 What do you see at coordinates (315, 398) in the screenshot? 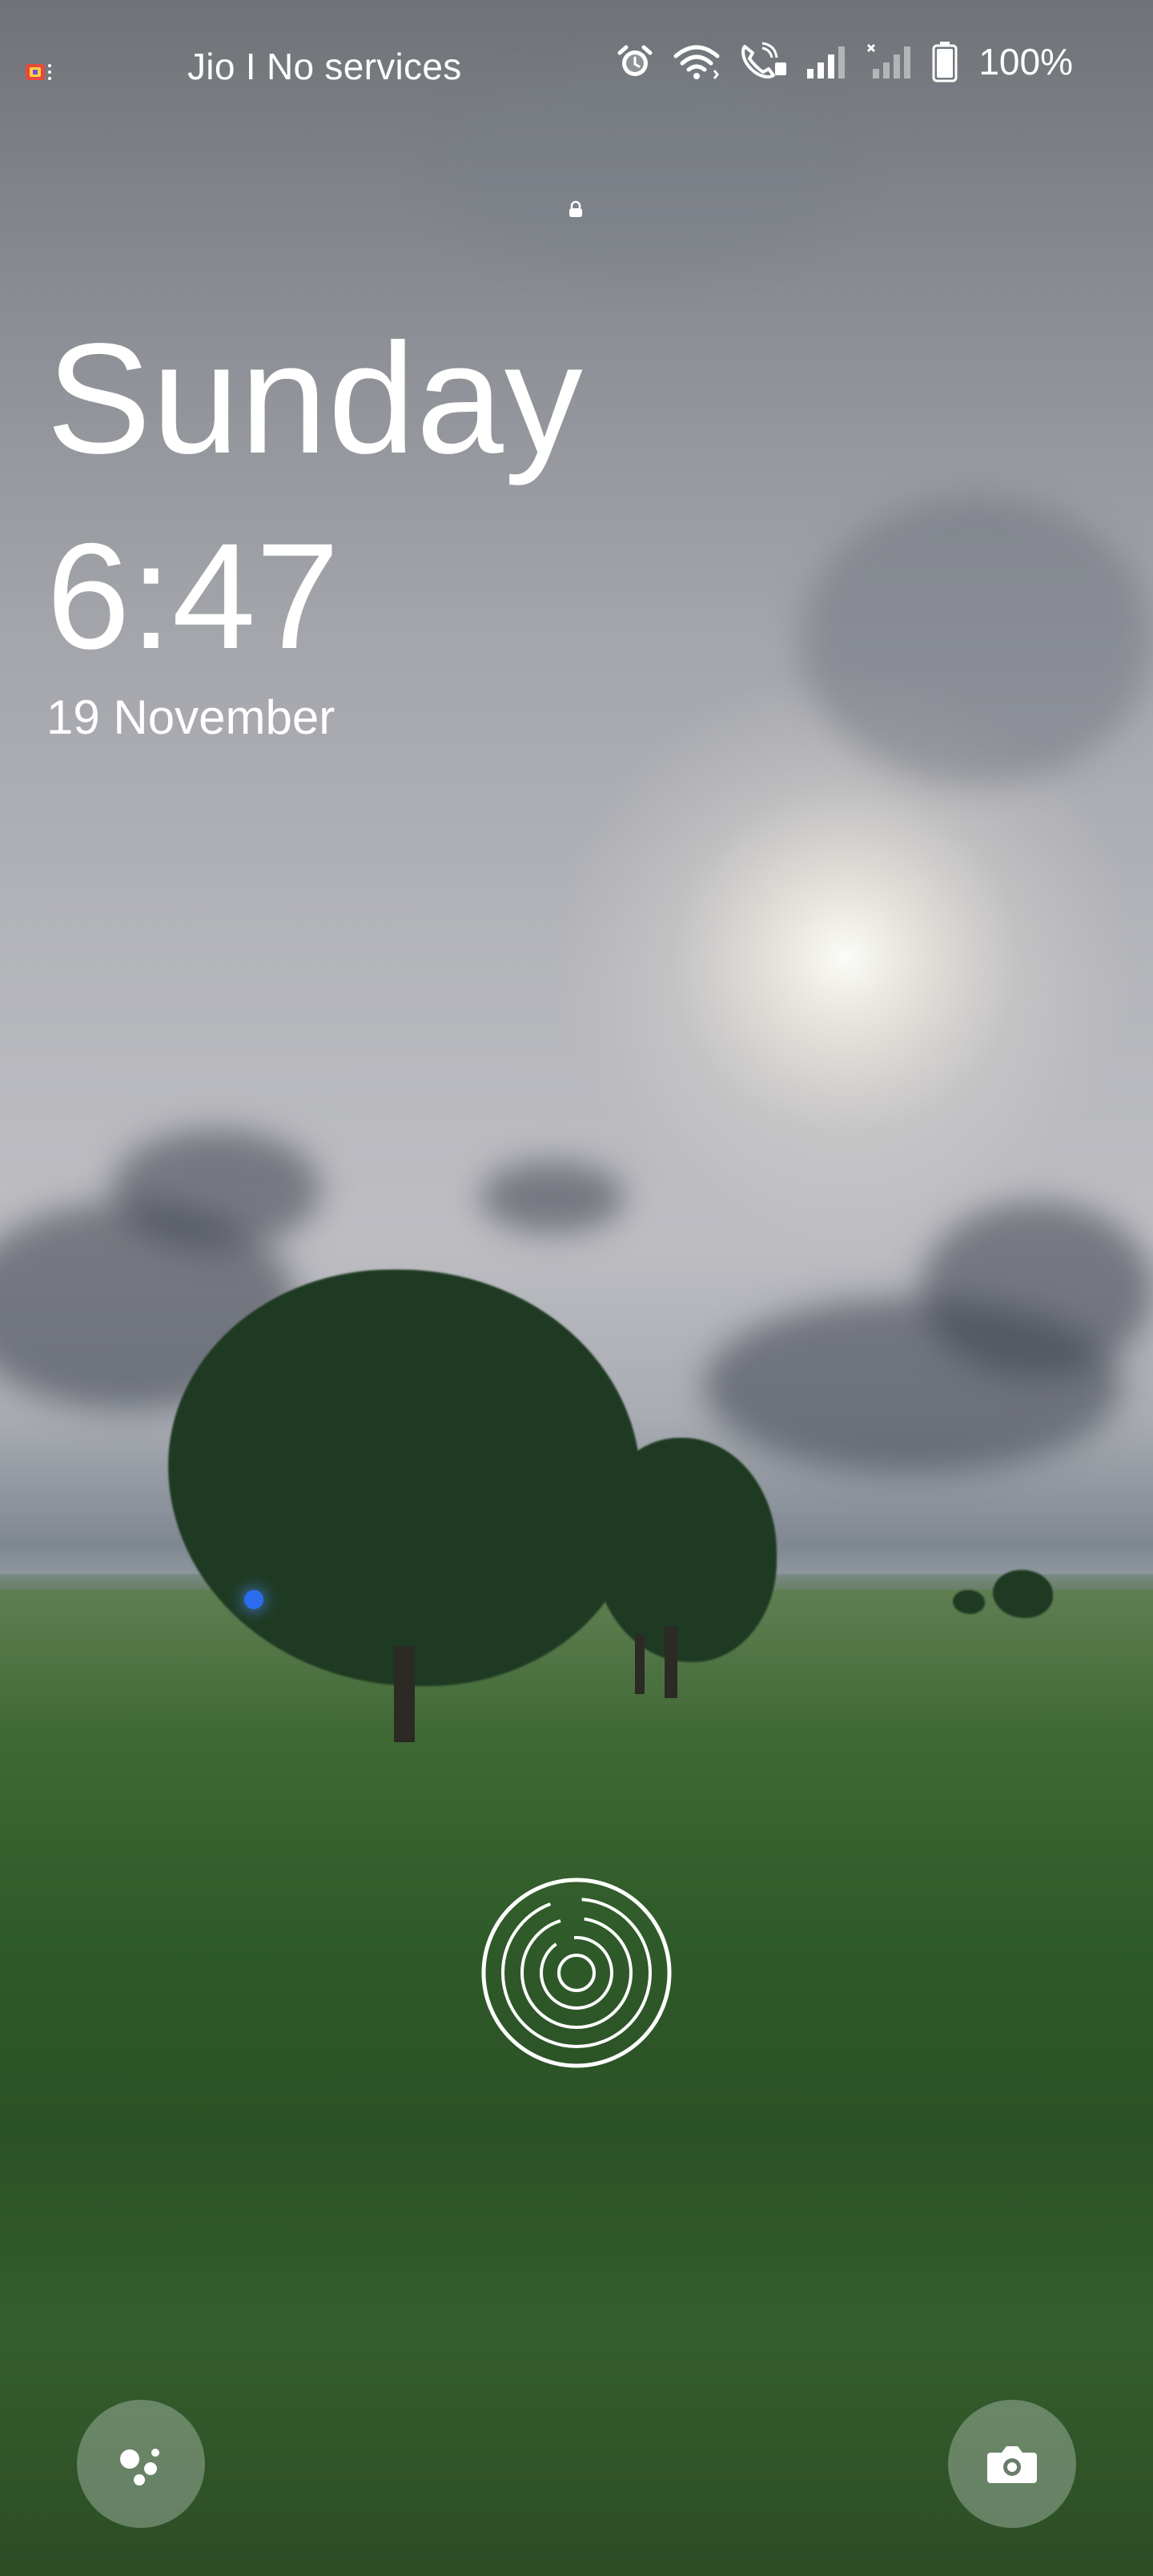
I see `lockscreen-day: Sunday` at bounding box center [315, 398].